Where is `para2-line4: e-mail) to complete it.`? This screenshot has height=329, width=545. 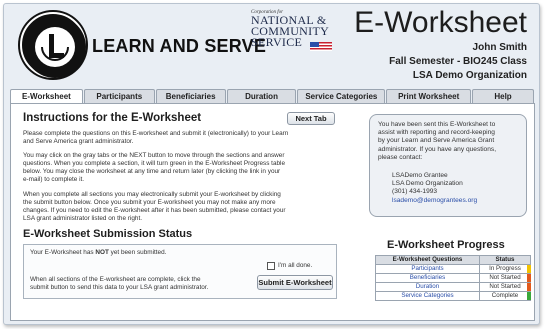
para2-line4: e-mail) to complete it. is located at coordinates (54, 179).